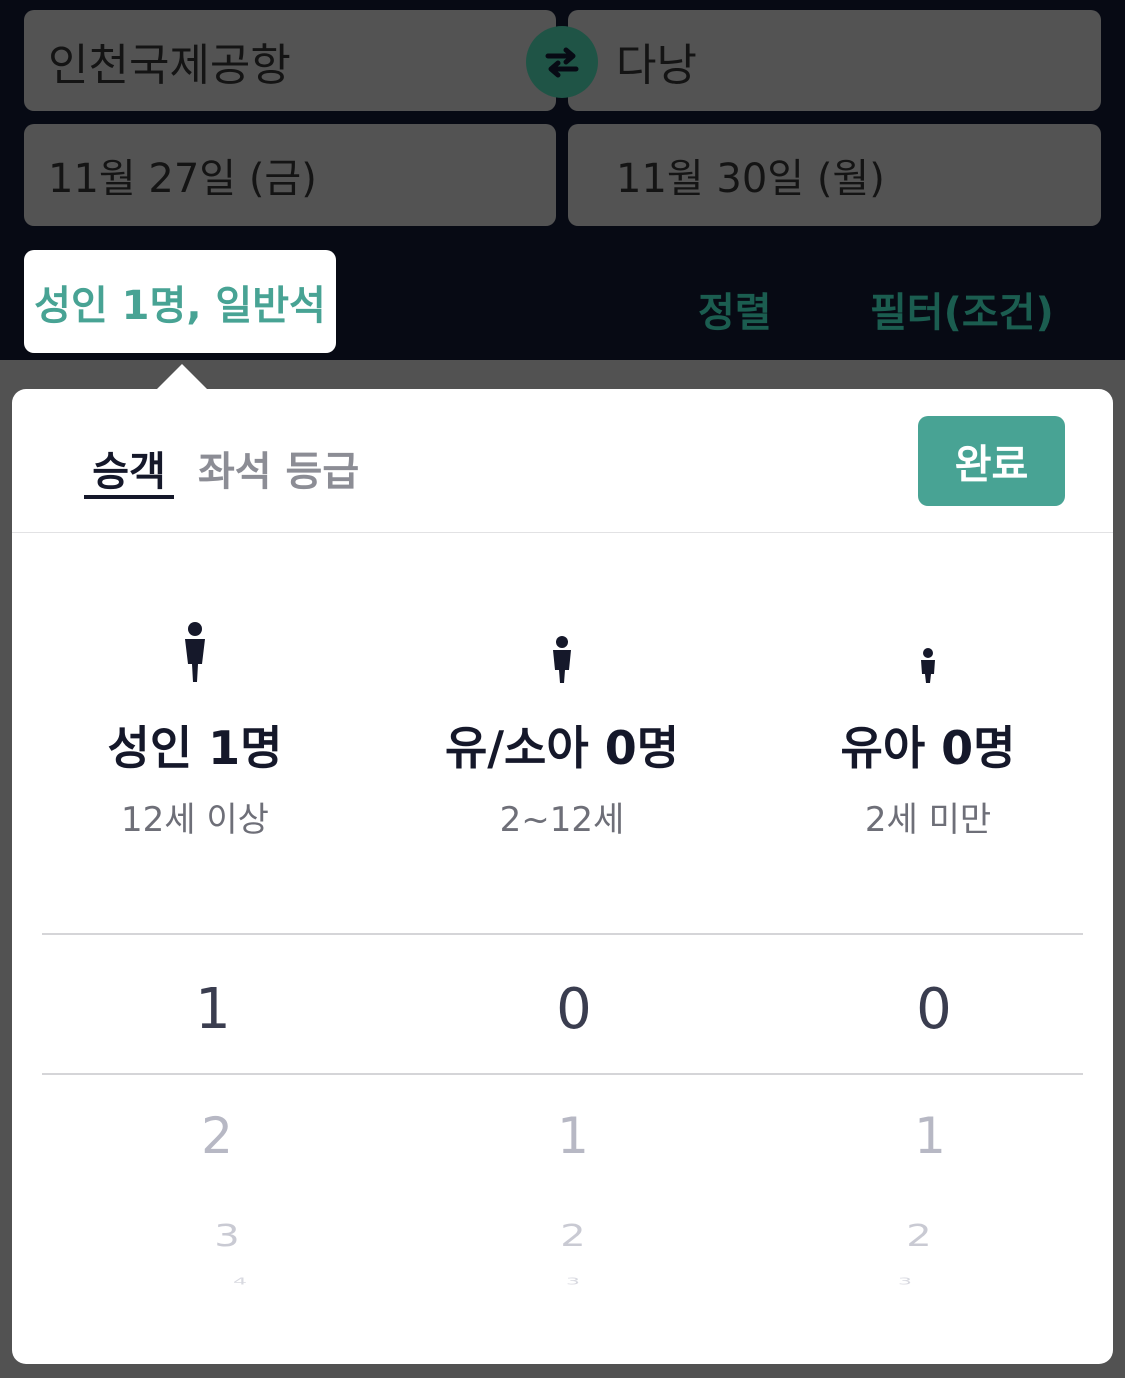  I want to click on child-picker-option: 3, so click(573, 1281).